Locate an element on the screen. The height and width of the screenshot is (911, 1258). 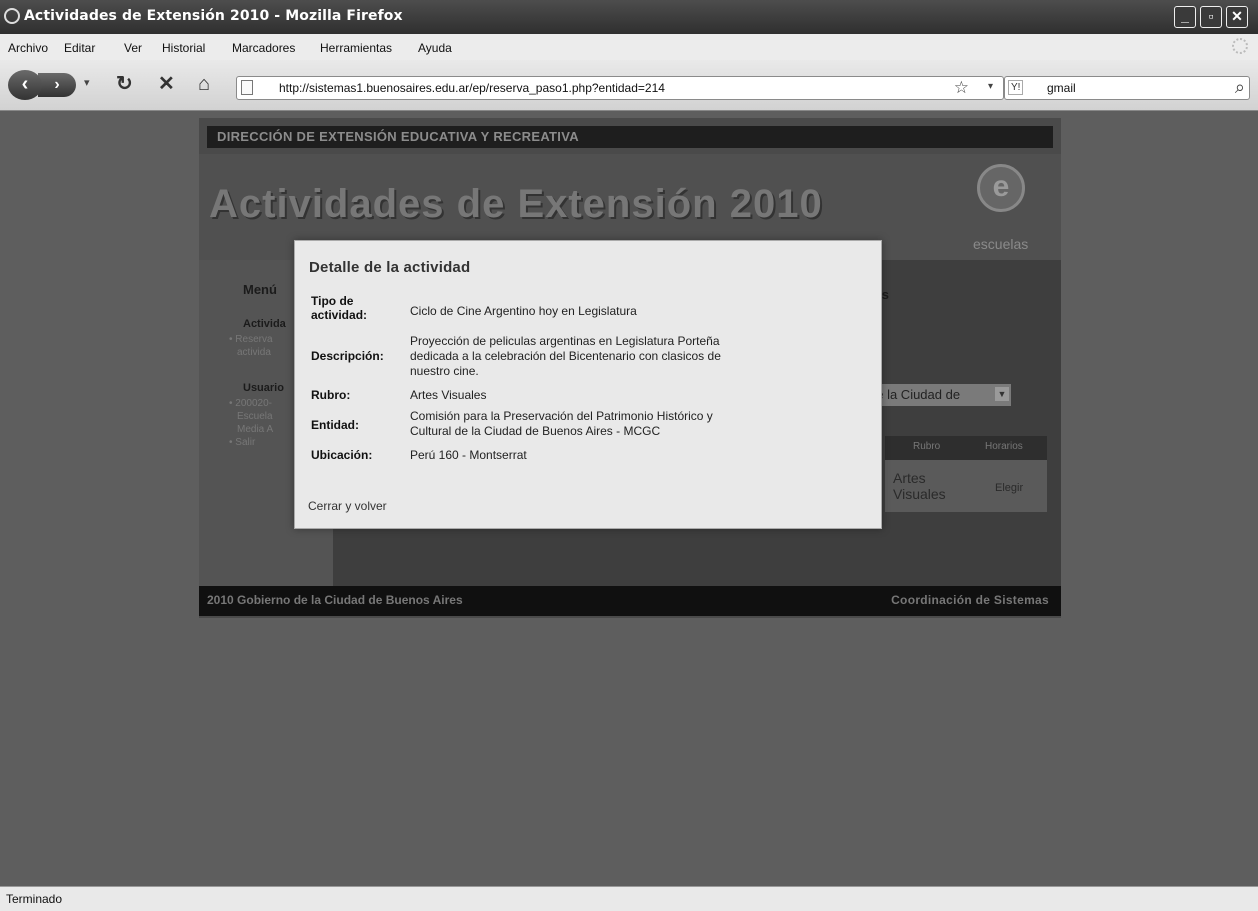
throbber-icon is located at coordinates (1240, 46).